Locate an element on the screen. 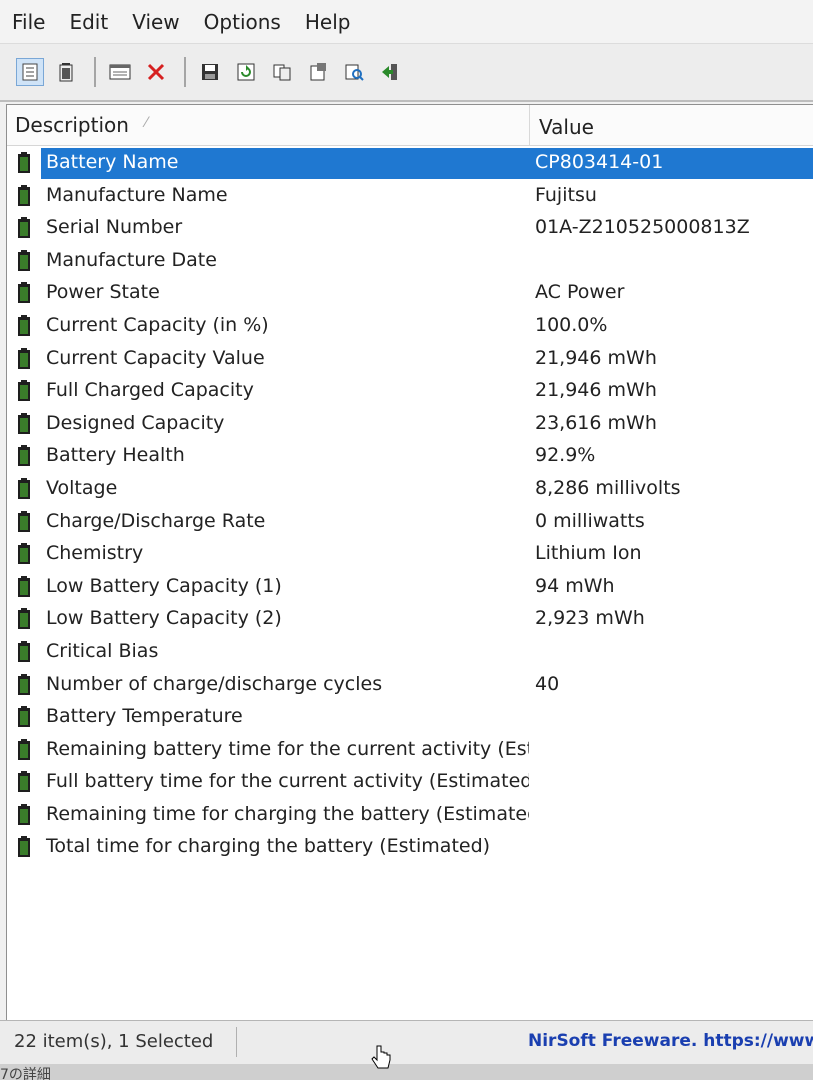 The width and height of the screenshot is (813, 1080). menu-file: File is located at coordinates (28, 22).